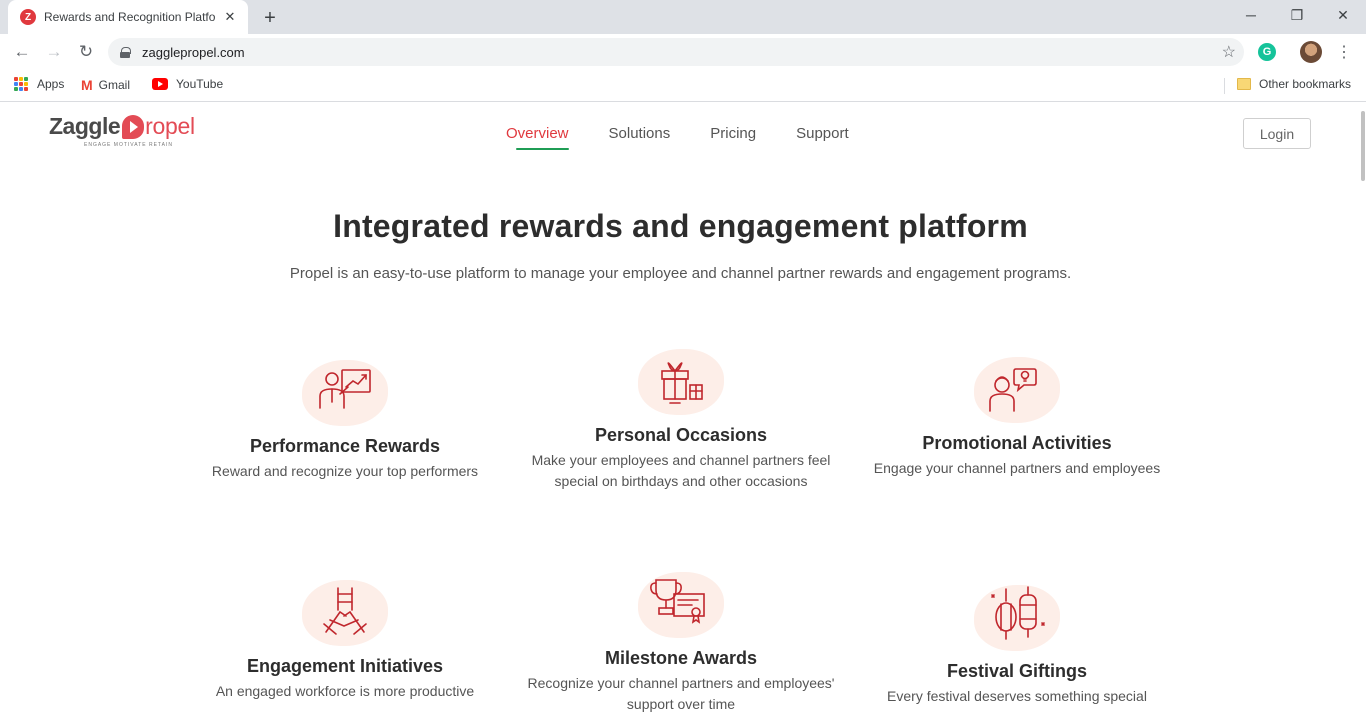 This screenshot has height=726, width=1366. What do you see at coordinates (21, 84) in the screenshot?
I see `apps-grid-icon` at bounding box center [21, 84].